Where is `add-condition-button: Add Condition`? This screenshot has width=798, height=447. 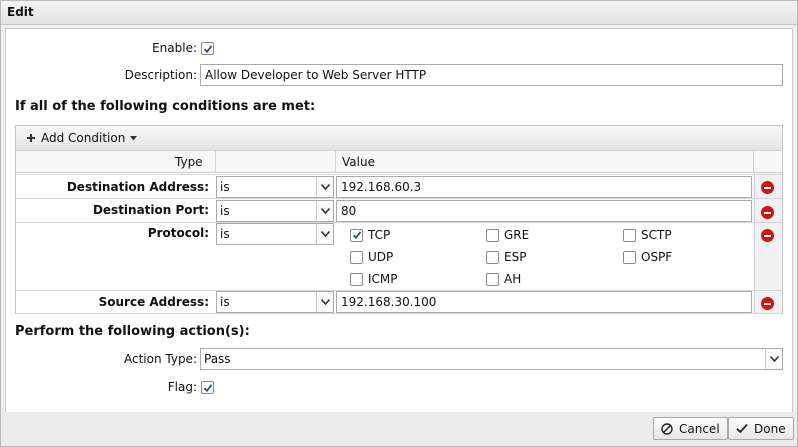
add-condition-button: Add Condition is located at coordinates (82, 138).